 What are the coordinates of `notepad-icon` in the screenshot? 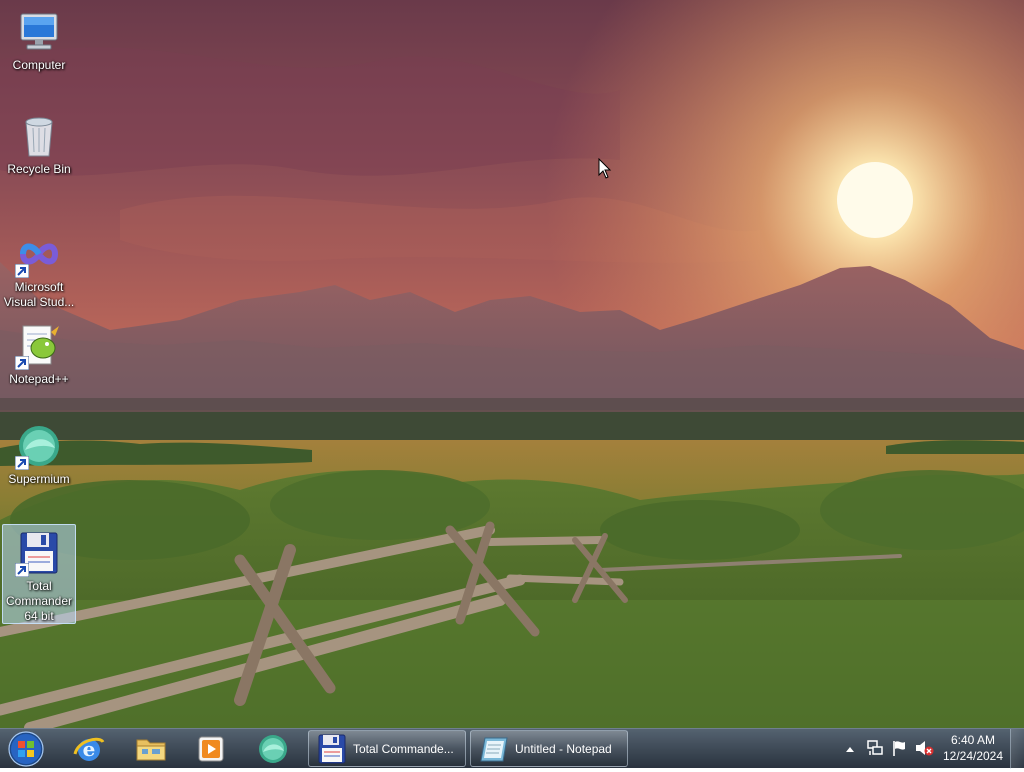 It's located at (494, 749).